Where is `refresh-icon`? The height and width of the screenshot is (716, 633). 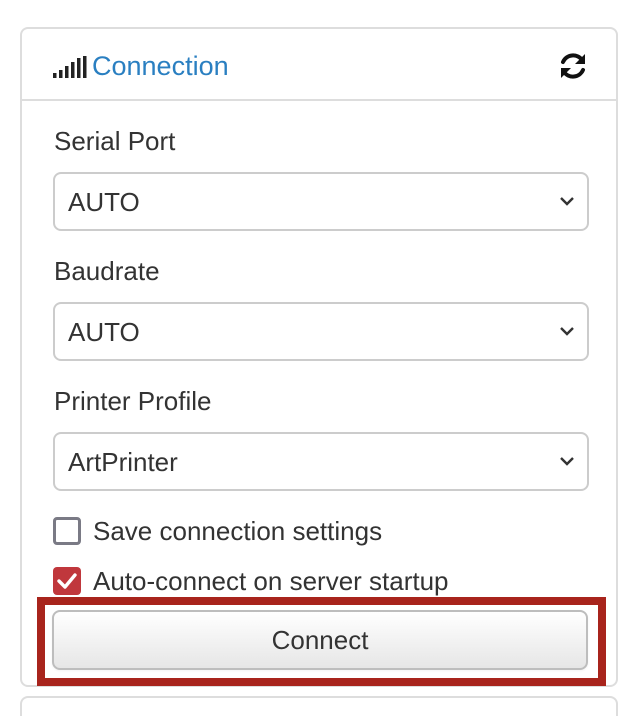 refresh-icon is located at coordinates (573, 66).